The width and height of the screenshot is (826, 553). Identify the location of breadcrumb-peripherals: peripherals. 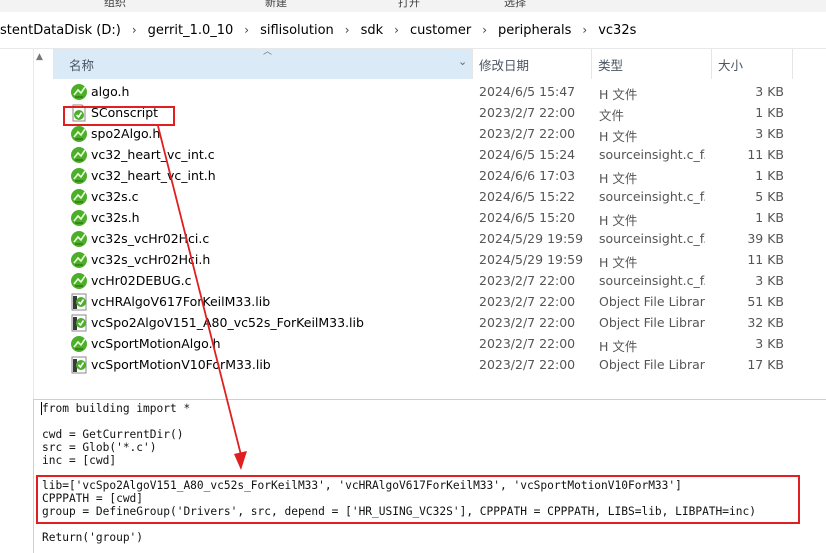
(534, 30).